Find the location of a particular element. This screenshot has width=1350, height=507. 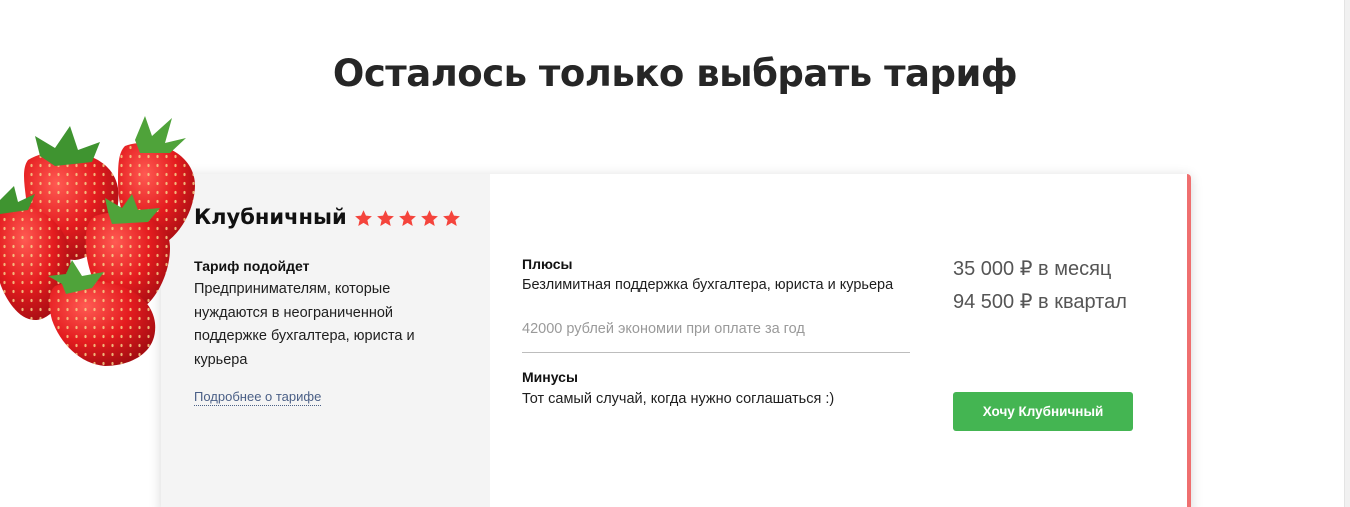

rating-stars is located at coordinates (407, 218).